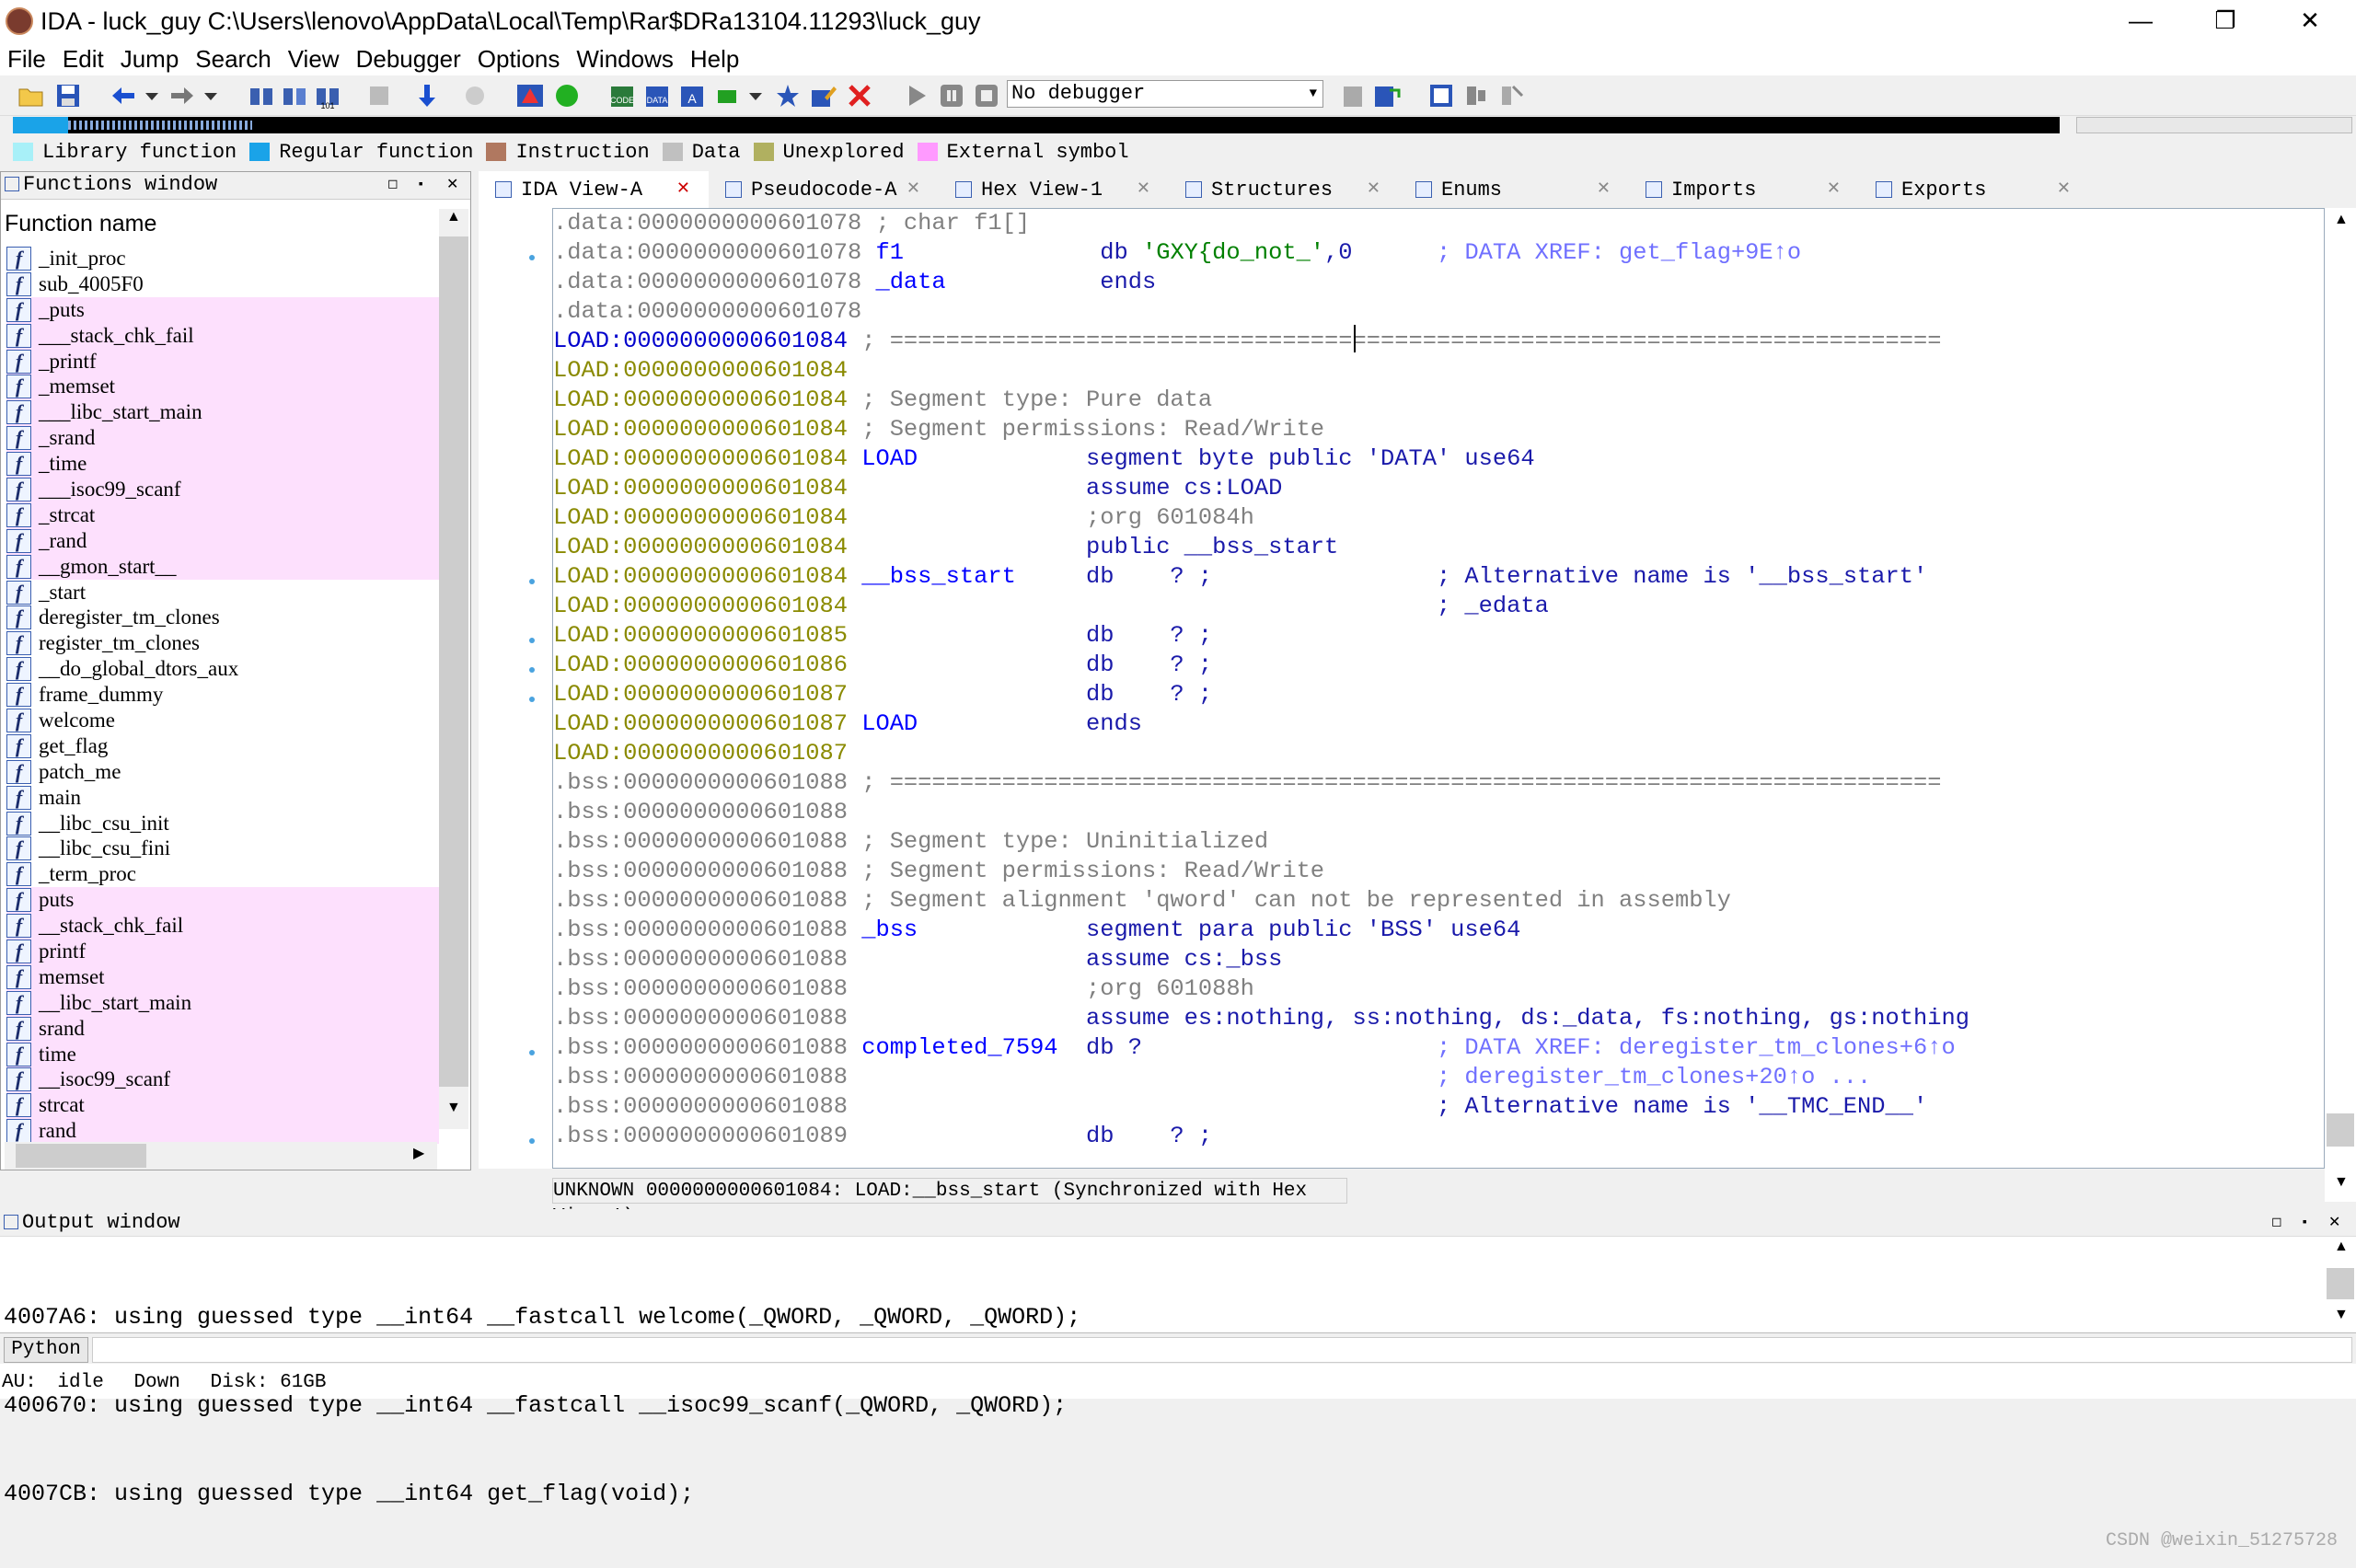 The width and height of the screenshot is (2356, 1568). Describe the element at coordinates (222, 1054) in the screenshot. I see `function-row: f time` at that location.